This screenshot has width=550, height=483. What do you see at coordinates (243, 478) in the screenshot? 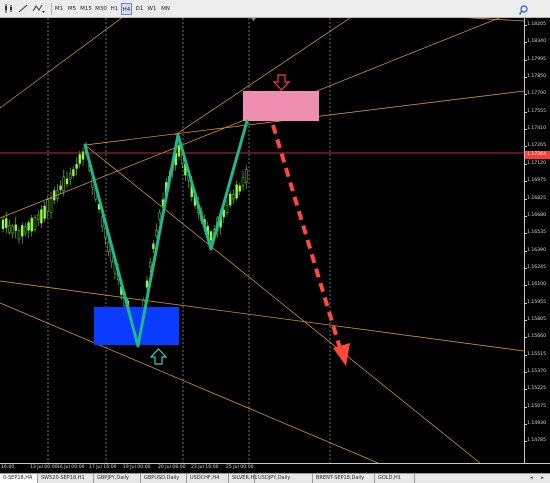
I see `symbol-tab: SILVER,H1` at bounding box center [243, 478].